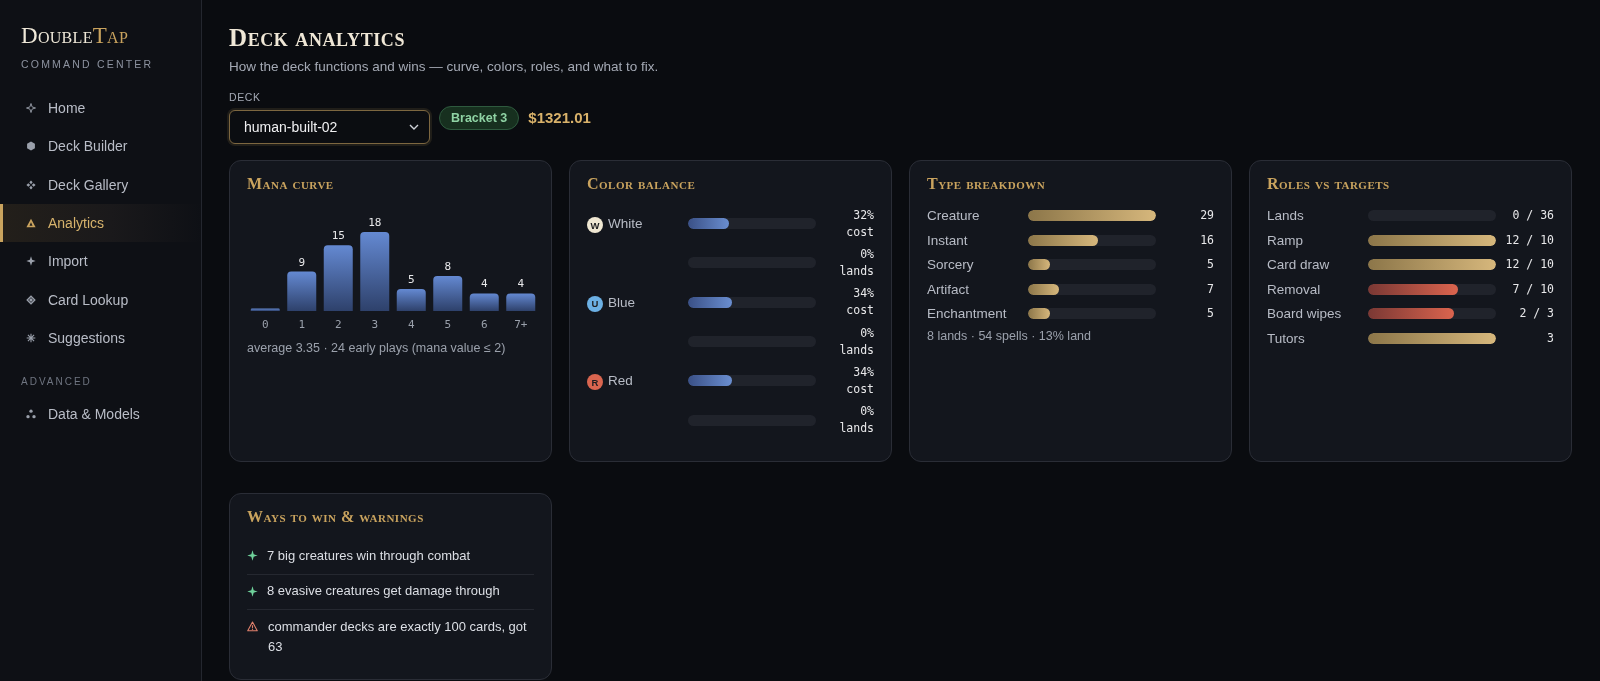 The image size is (1600, 681). Describe the element at coordinates (1533, 215) in the screenshot. I see `role-reading: 0 / 36` at that location.